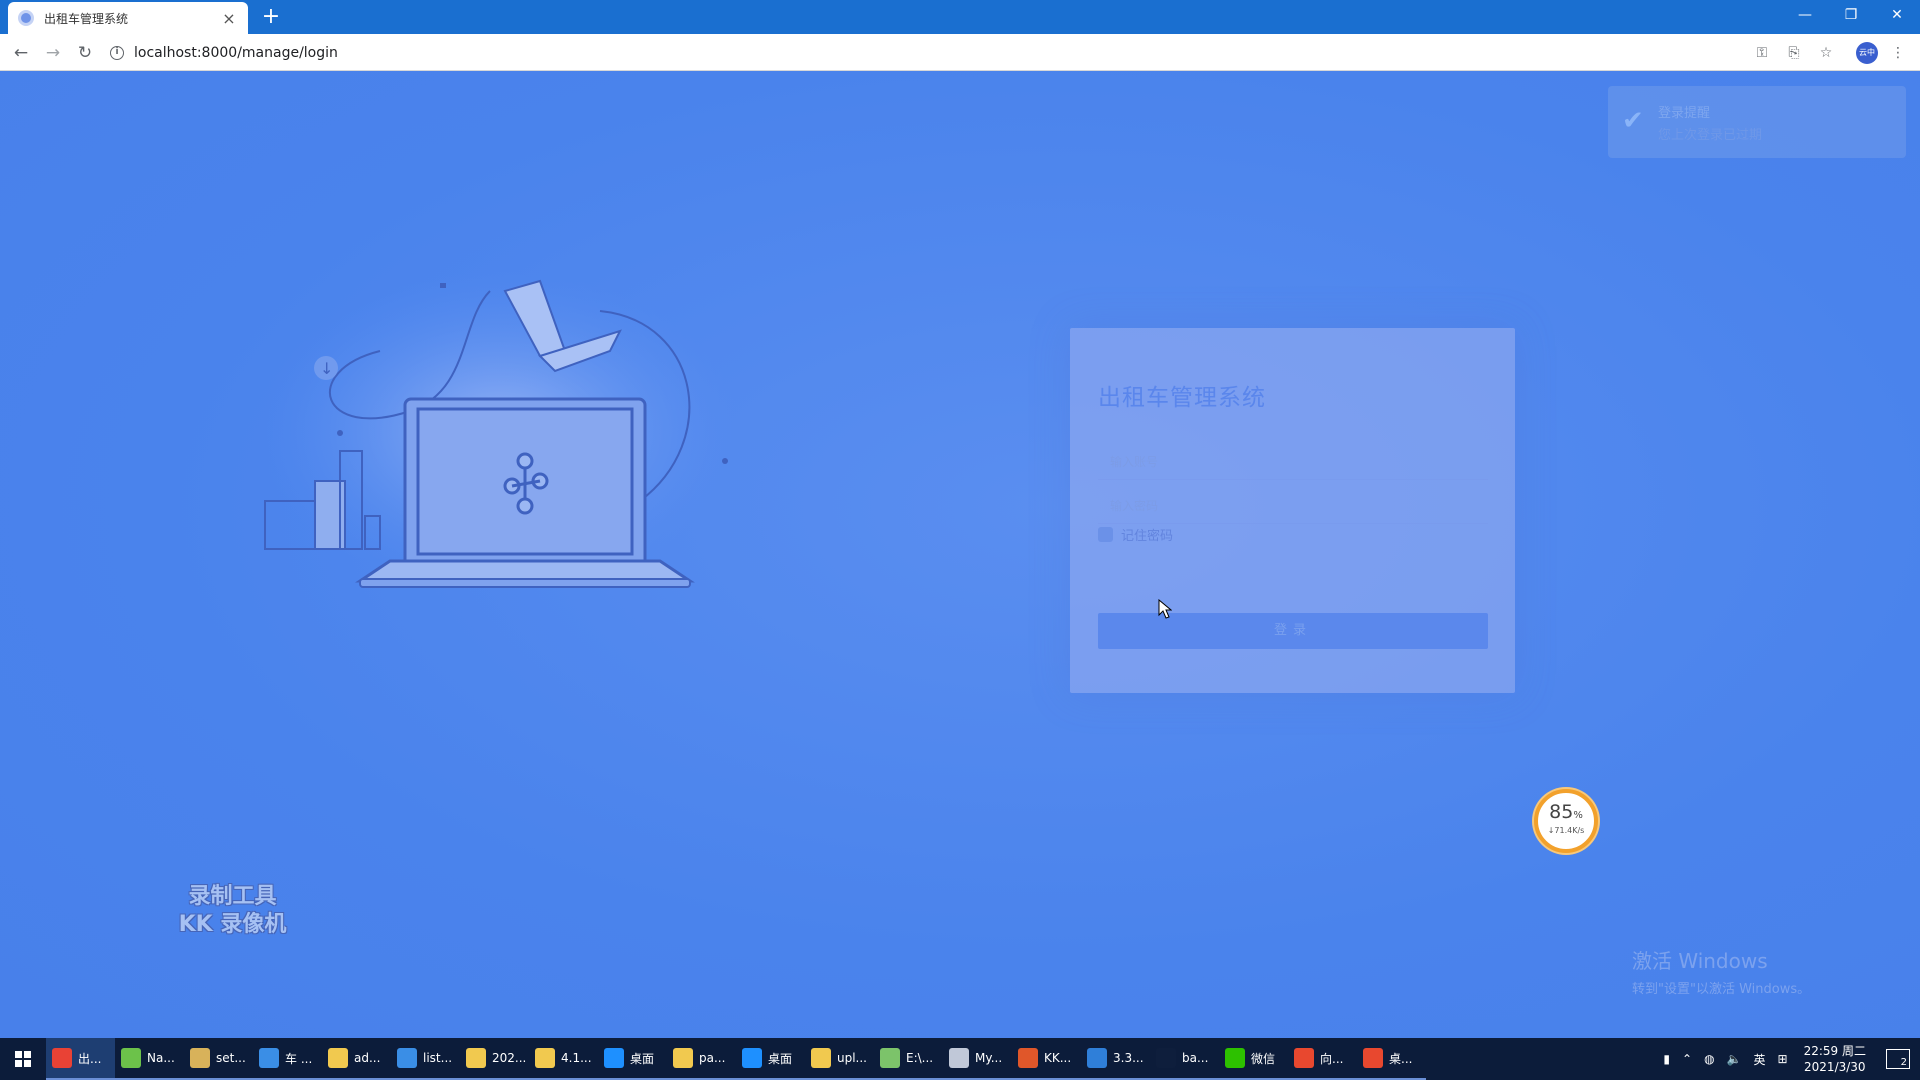 The width and height of the screenshot is (1920, 1080). I want to click on pen-icon, so click(959, 1058).